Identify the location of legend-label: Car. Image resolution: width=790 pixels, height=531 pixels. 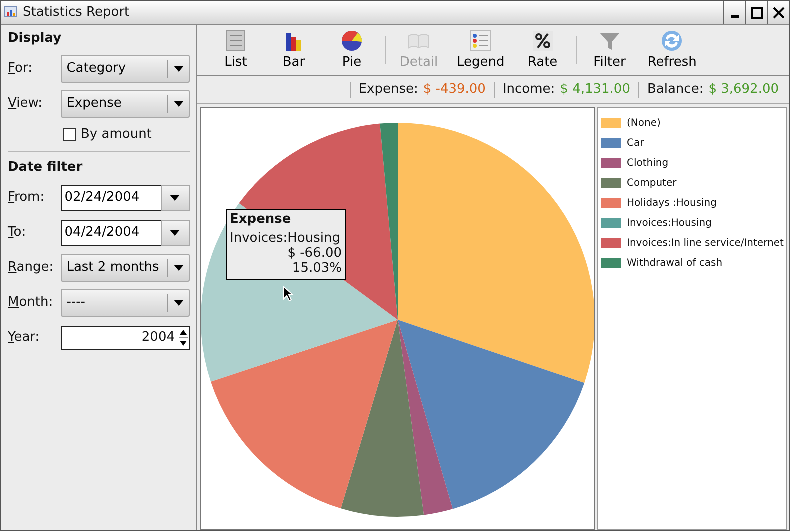
(635, 143).